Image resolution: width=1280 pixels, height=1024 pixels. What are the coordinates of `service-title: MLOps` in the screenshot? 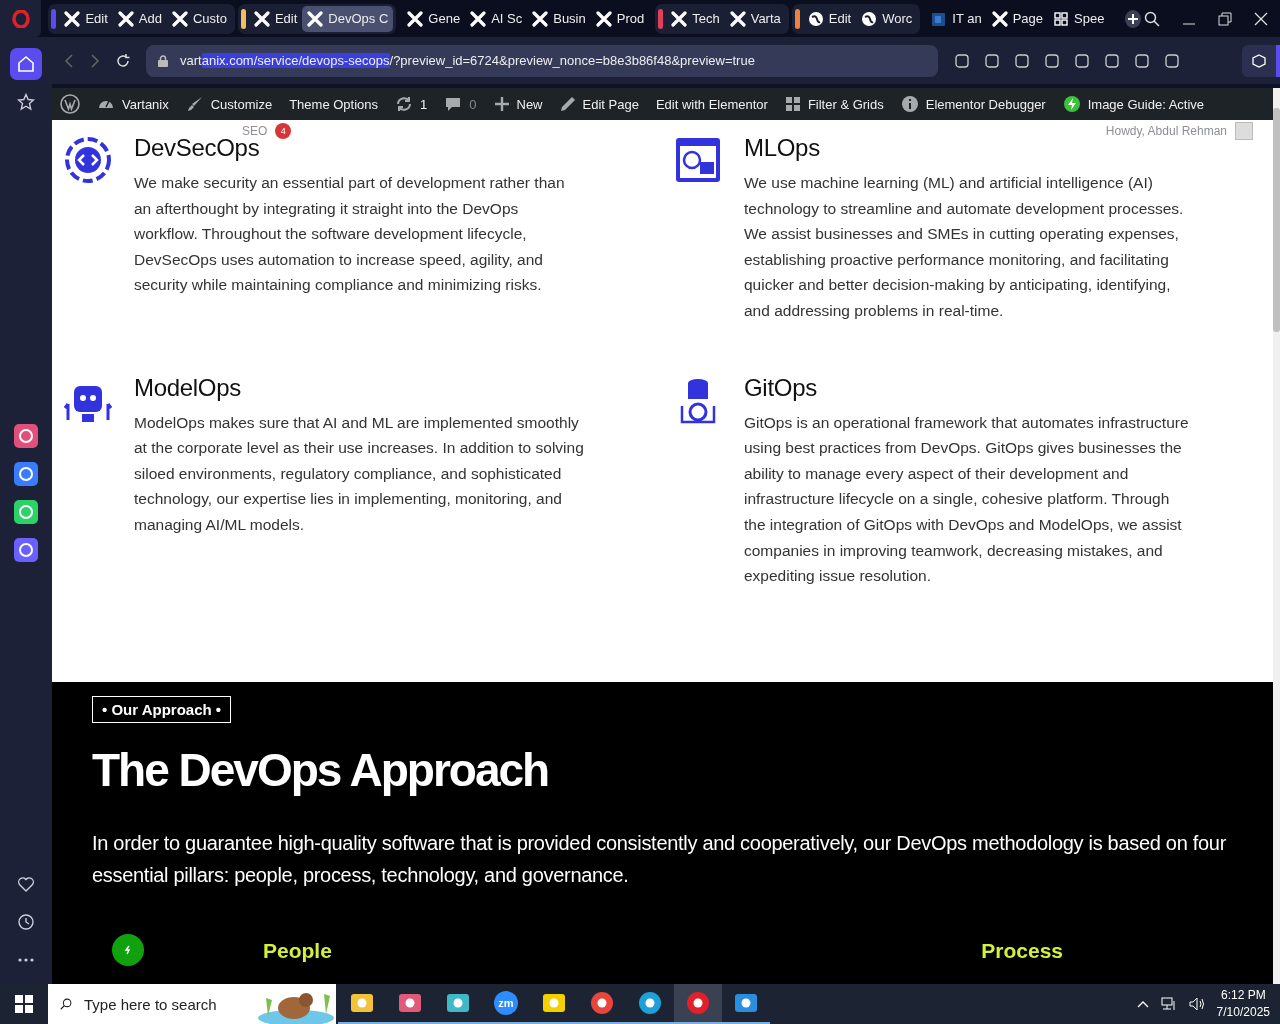 It's located at (782, 148).